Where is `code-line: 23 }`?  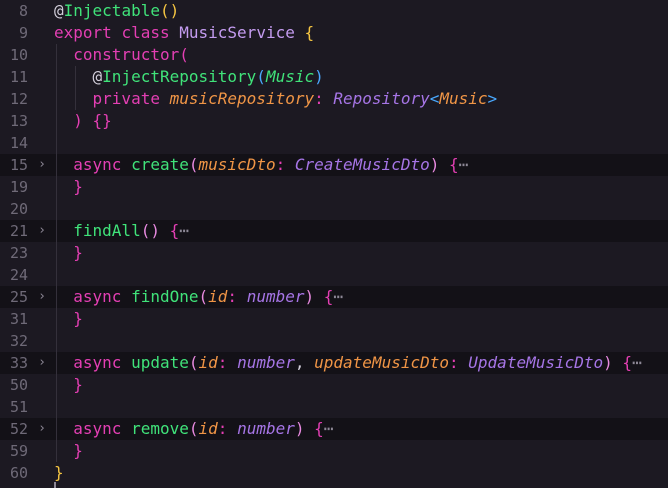
code-line: 23 } is located at coordinates (334, 253).